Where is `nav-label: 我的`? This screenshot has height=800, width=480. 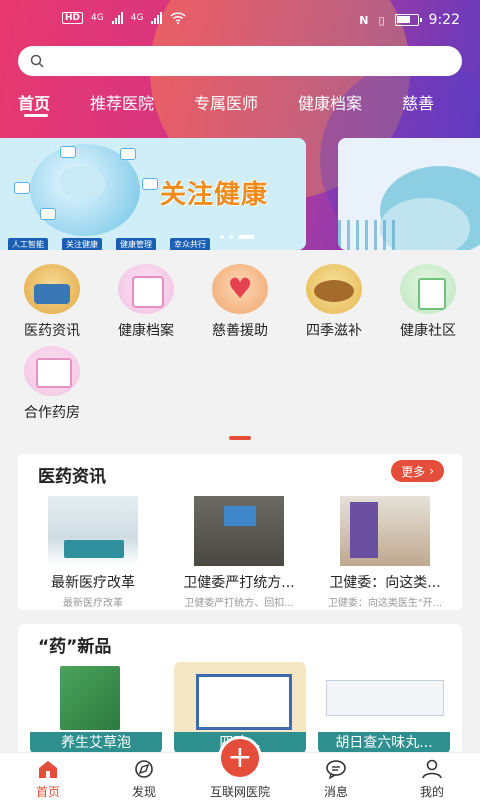 nav-label: 我的 is located at coordinates (431, 792).